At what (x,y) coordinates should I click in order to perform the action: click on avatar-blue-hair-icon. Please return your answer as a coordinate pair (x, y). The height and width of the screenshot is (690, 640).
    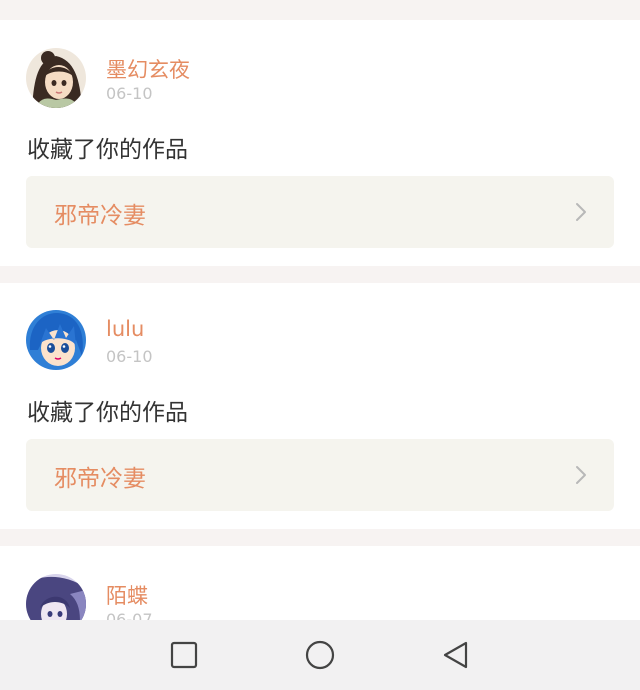
    Looking at the image, I should click on (56, 340).